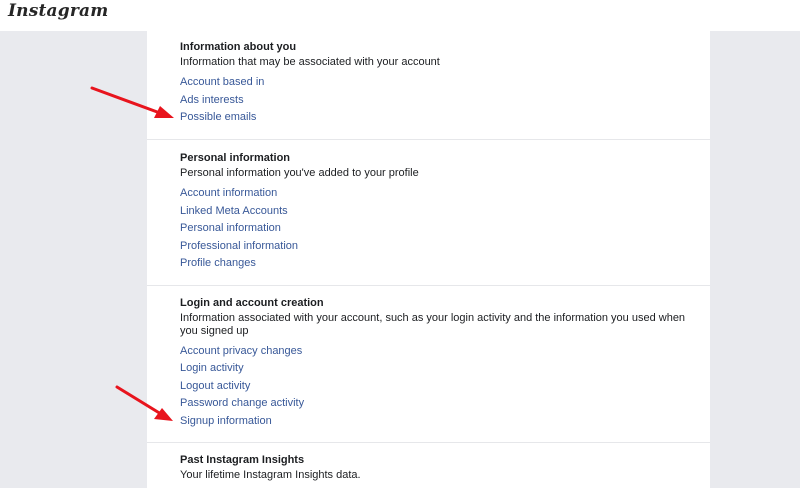 Image resolution: width=800 pixels, height=488 pixels. What do you see at coordinates (212, 100) in the screenshot?
I see `link-ads-interests: Ads interests` at bounding box center [212, 100].